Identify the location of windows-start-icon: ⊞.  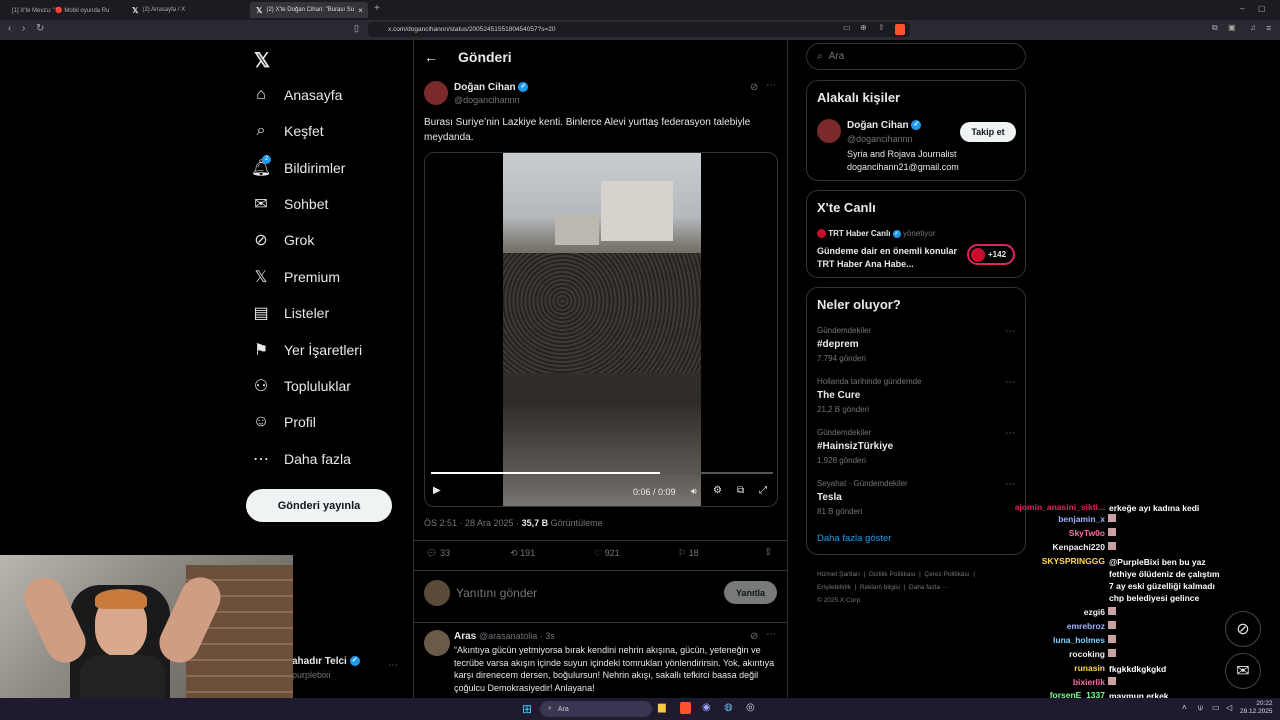
(527, 709).